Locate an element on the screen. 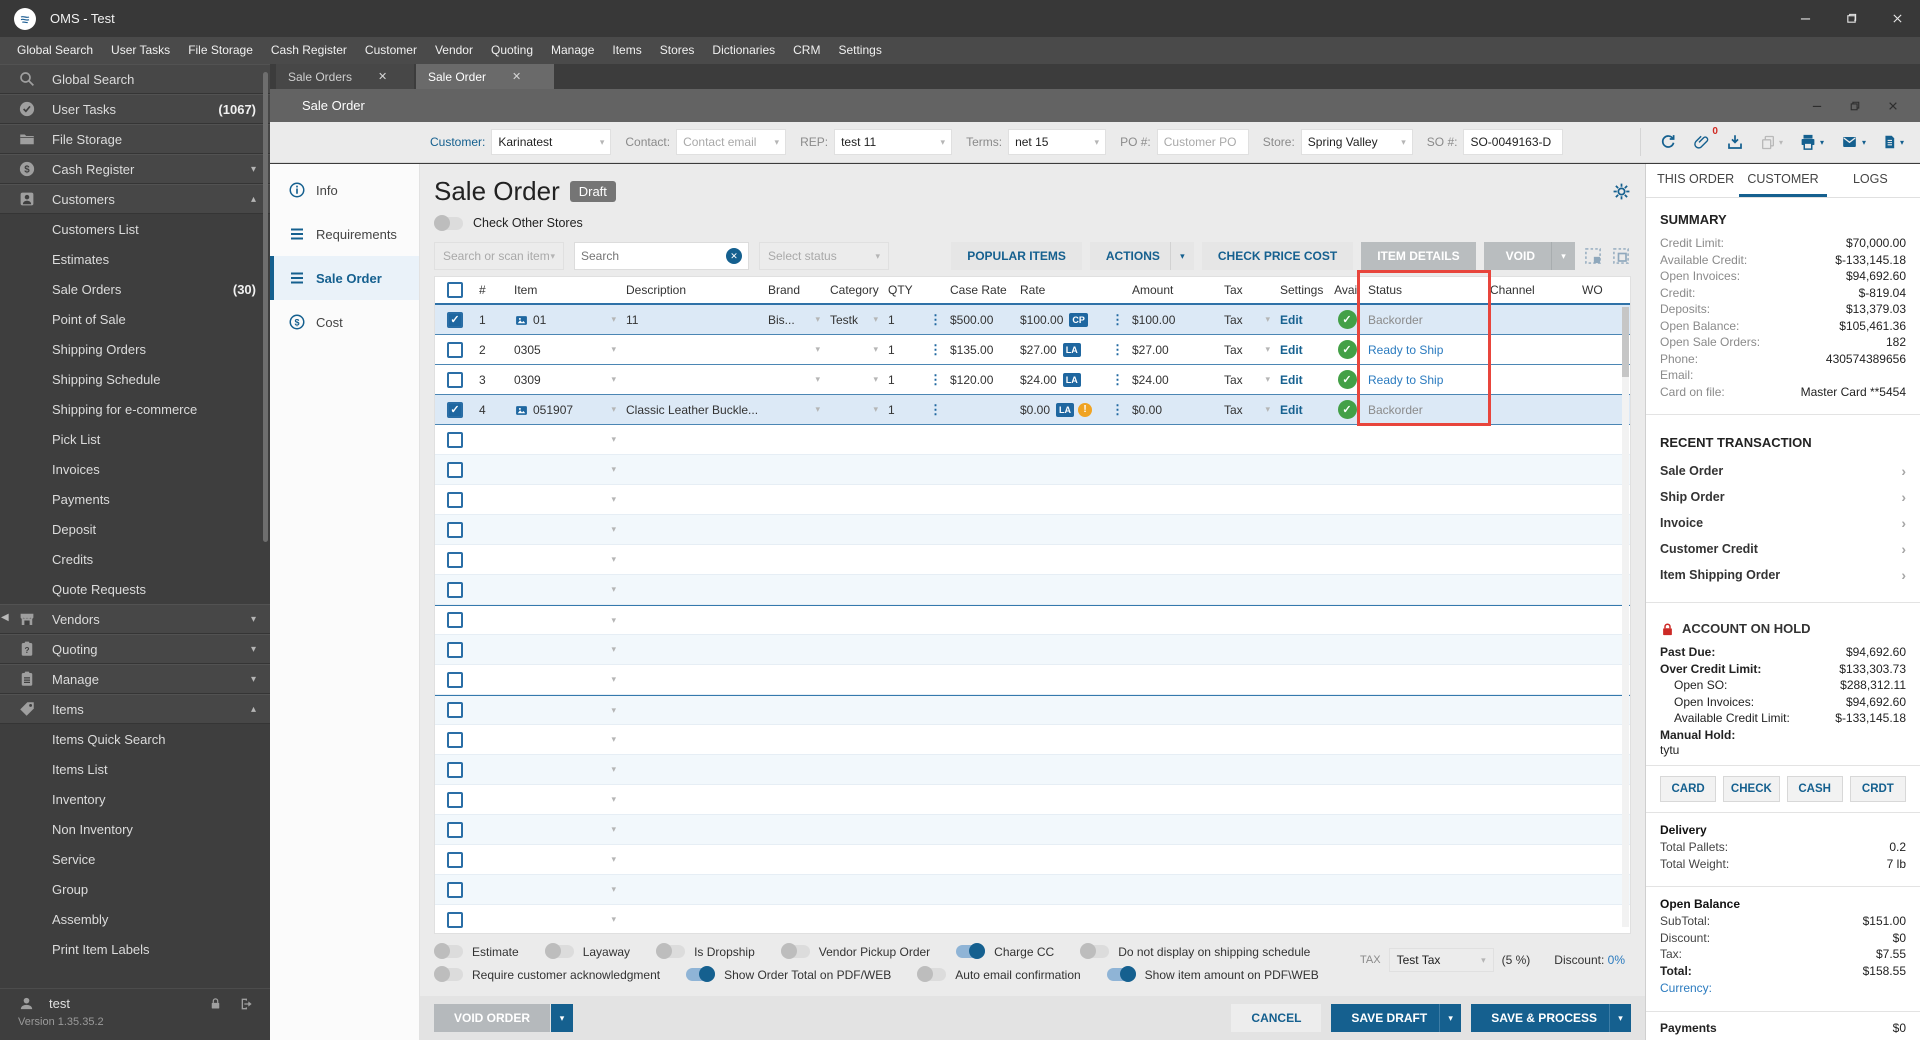 The width and height of the screenshot is (1920, 1040). panel-tab-logs: LOGS is located at coordinates (1870, 180).